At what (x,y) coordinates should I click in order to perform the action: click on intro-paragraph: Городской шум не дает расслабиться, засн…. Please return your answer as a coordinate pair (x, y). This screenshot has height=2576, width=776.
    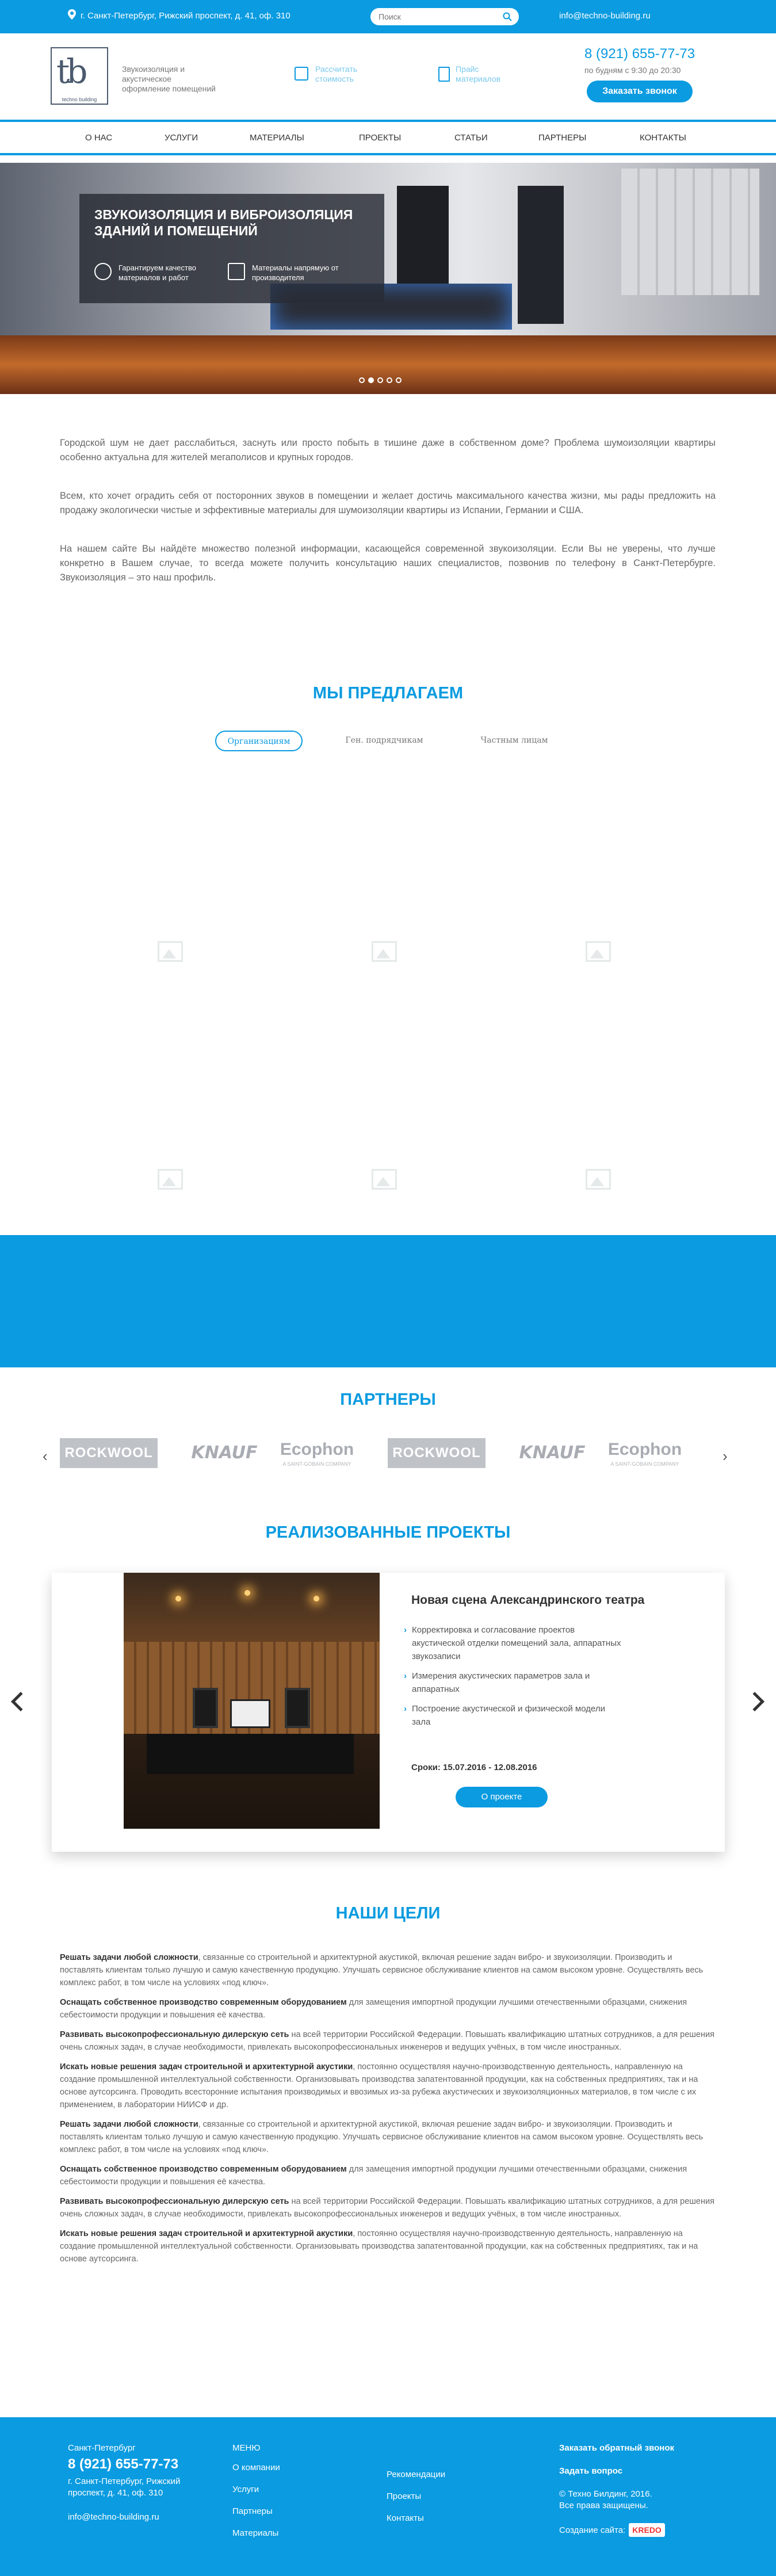
    Looking at the image, I should click on (388, 450).